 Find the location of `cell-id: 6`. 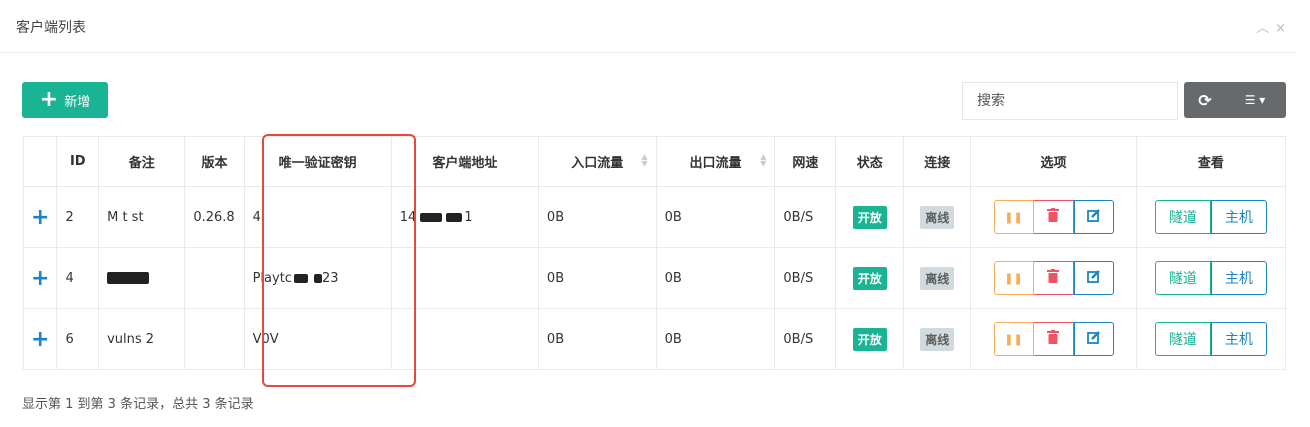

cell-id: 6 is located at coordinates (78, 339).